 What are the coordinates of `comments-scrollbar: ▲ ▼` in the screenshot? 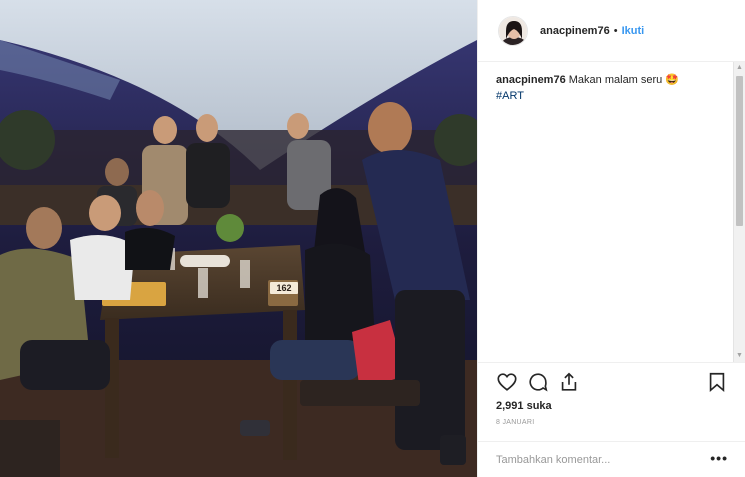 It's located at (739, 212).